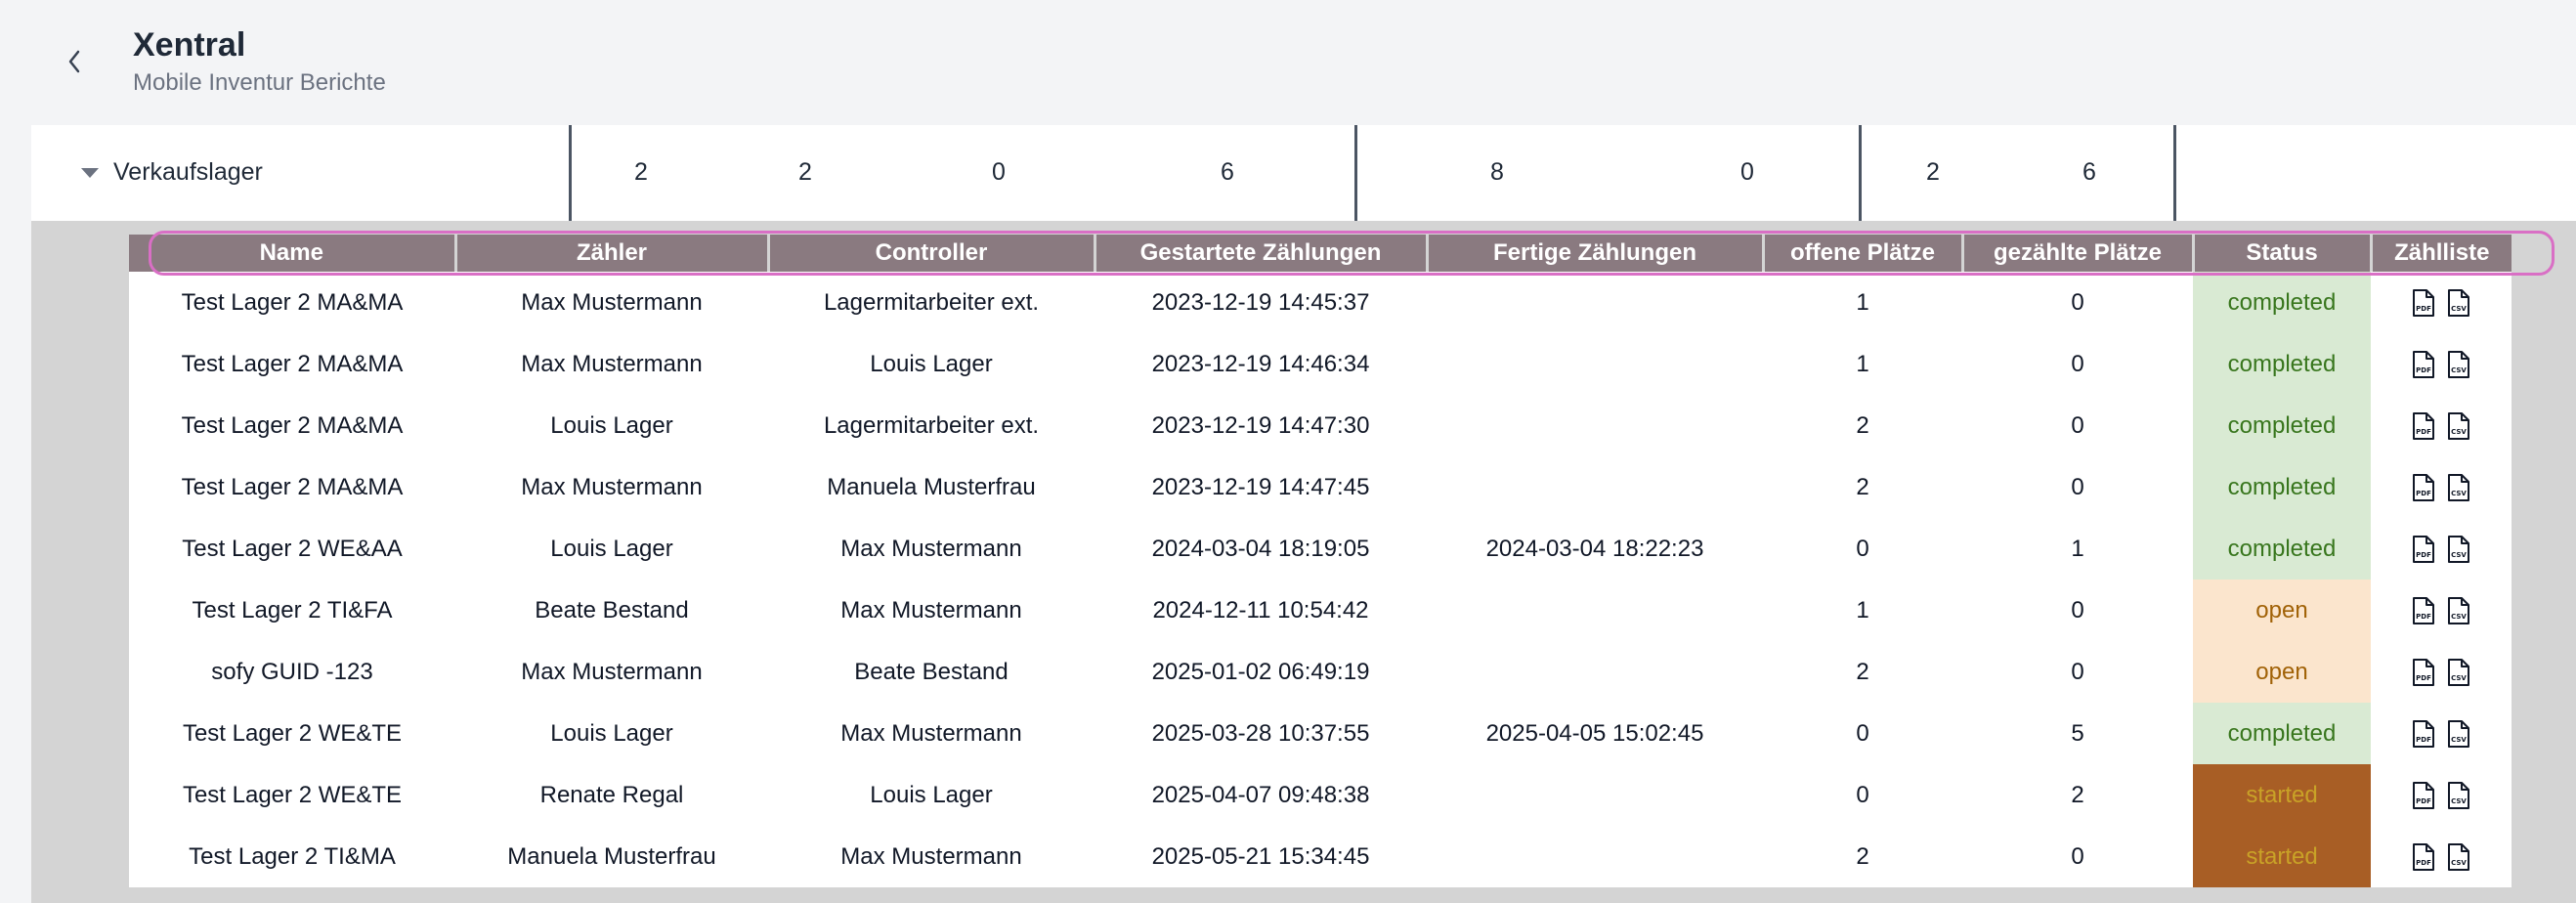  What do you see at coordinates (292, 733) in the screenshot?
I see `cell-name: Test Lager 2 WE&TE` at bounding box center [292, 733].